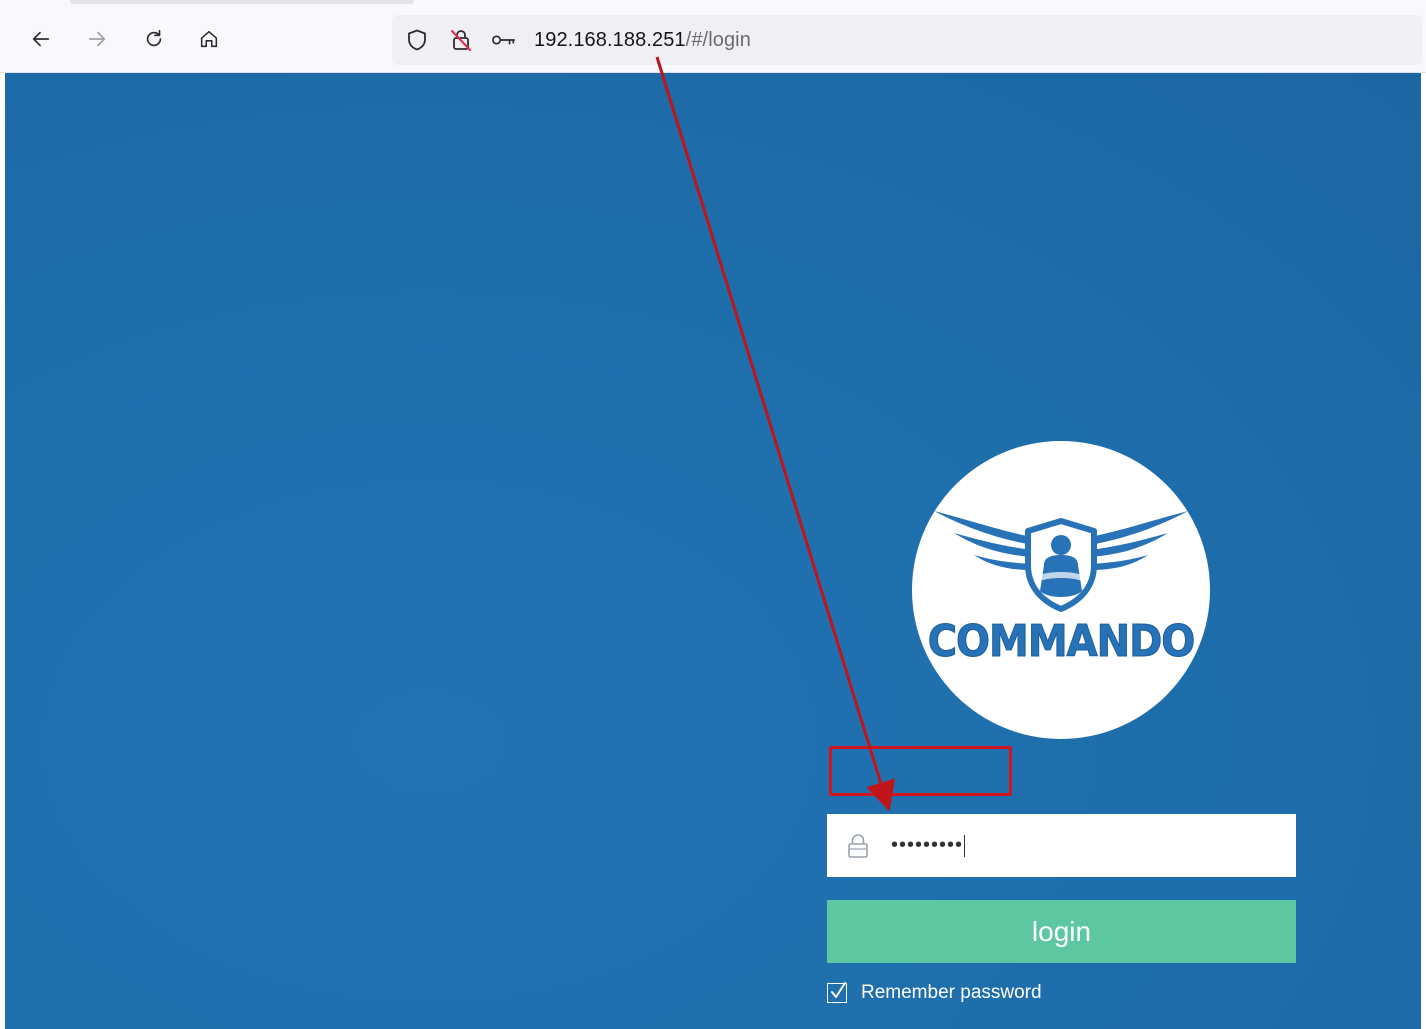  What do you see at coordinates (1061, 931) in the screenshot?
I see `login-button: login` at bounding box center [1061, 931].